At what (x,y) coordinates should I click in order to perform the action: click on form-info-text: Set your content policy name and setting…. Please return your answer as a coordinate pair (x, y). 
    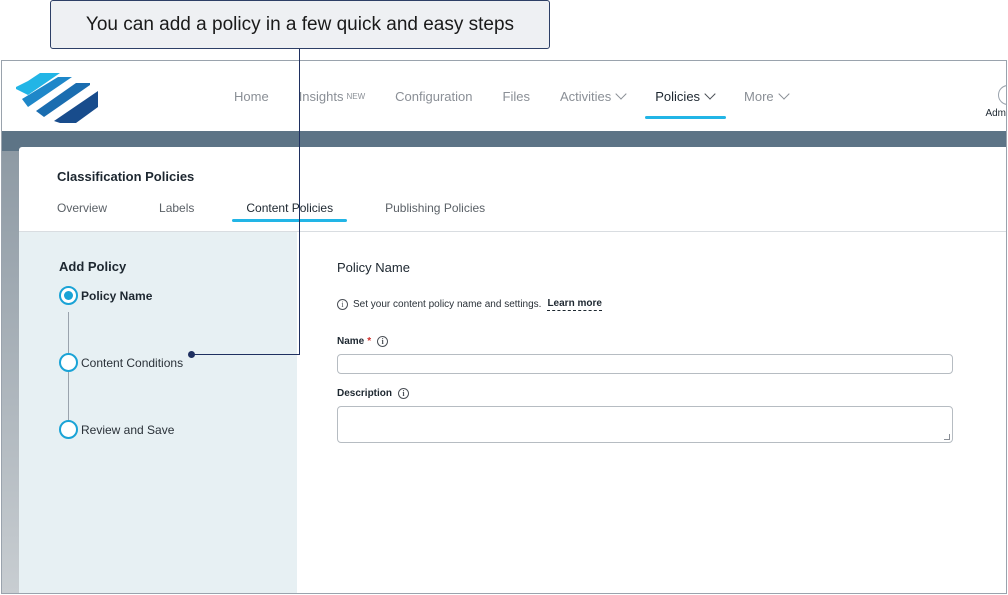
    Looking at the image, I should click on (447, 304).